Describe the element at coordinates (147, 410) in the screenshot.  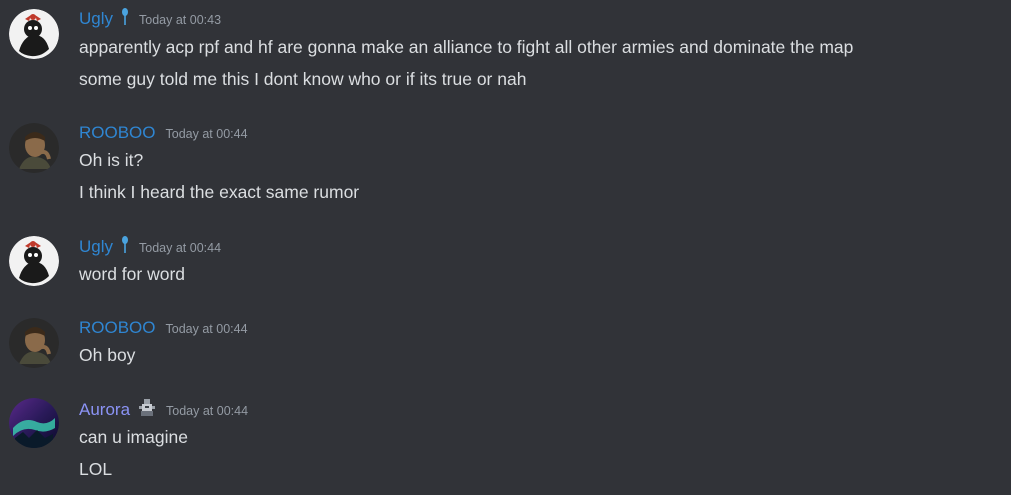
I see `robot-figure-icon` at that location.